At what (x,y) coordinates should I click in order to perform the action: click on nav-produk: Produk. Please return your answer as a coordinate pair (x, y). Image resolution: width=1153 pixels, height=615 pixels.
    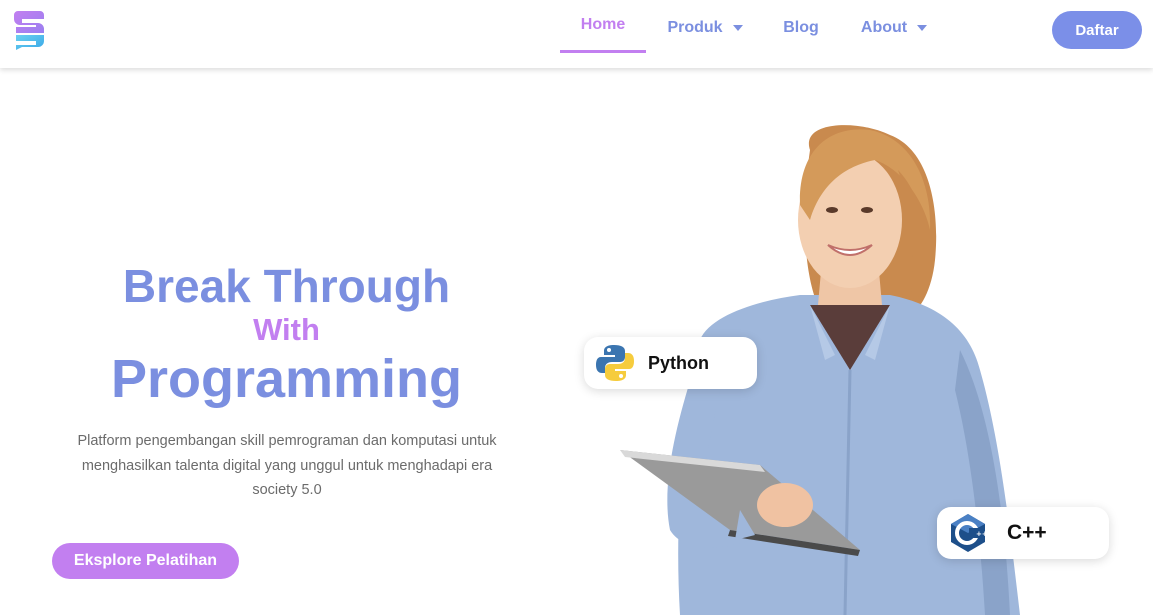
    Looking at the image, I should click on (705, 28).